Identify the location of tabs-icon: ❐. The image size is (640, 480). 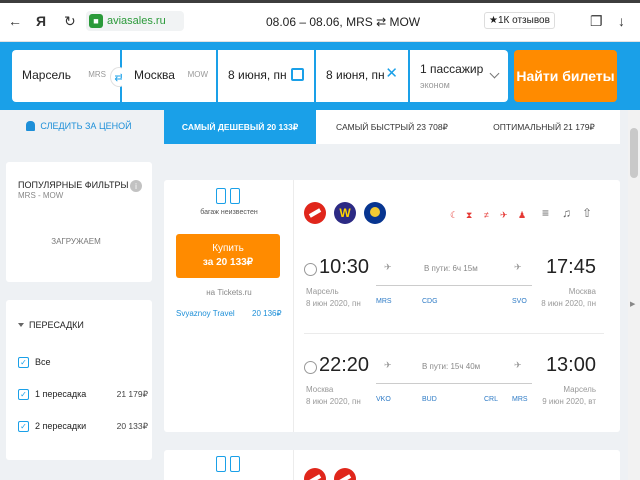
(596, 21).